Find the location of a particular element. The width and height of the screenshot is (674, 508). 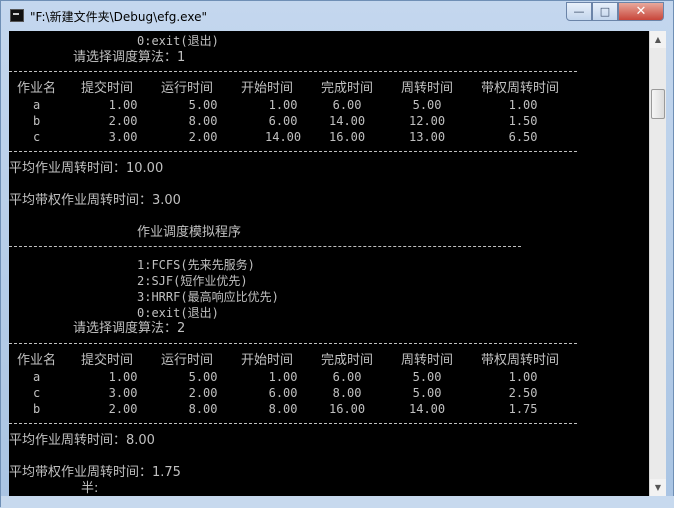

prompt-line-2: 请选择调度算法：2 is located at coordinates (129, 328).